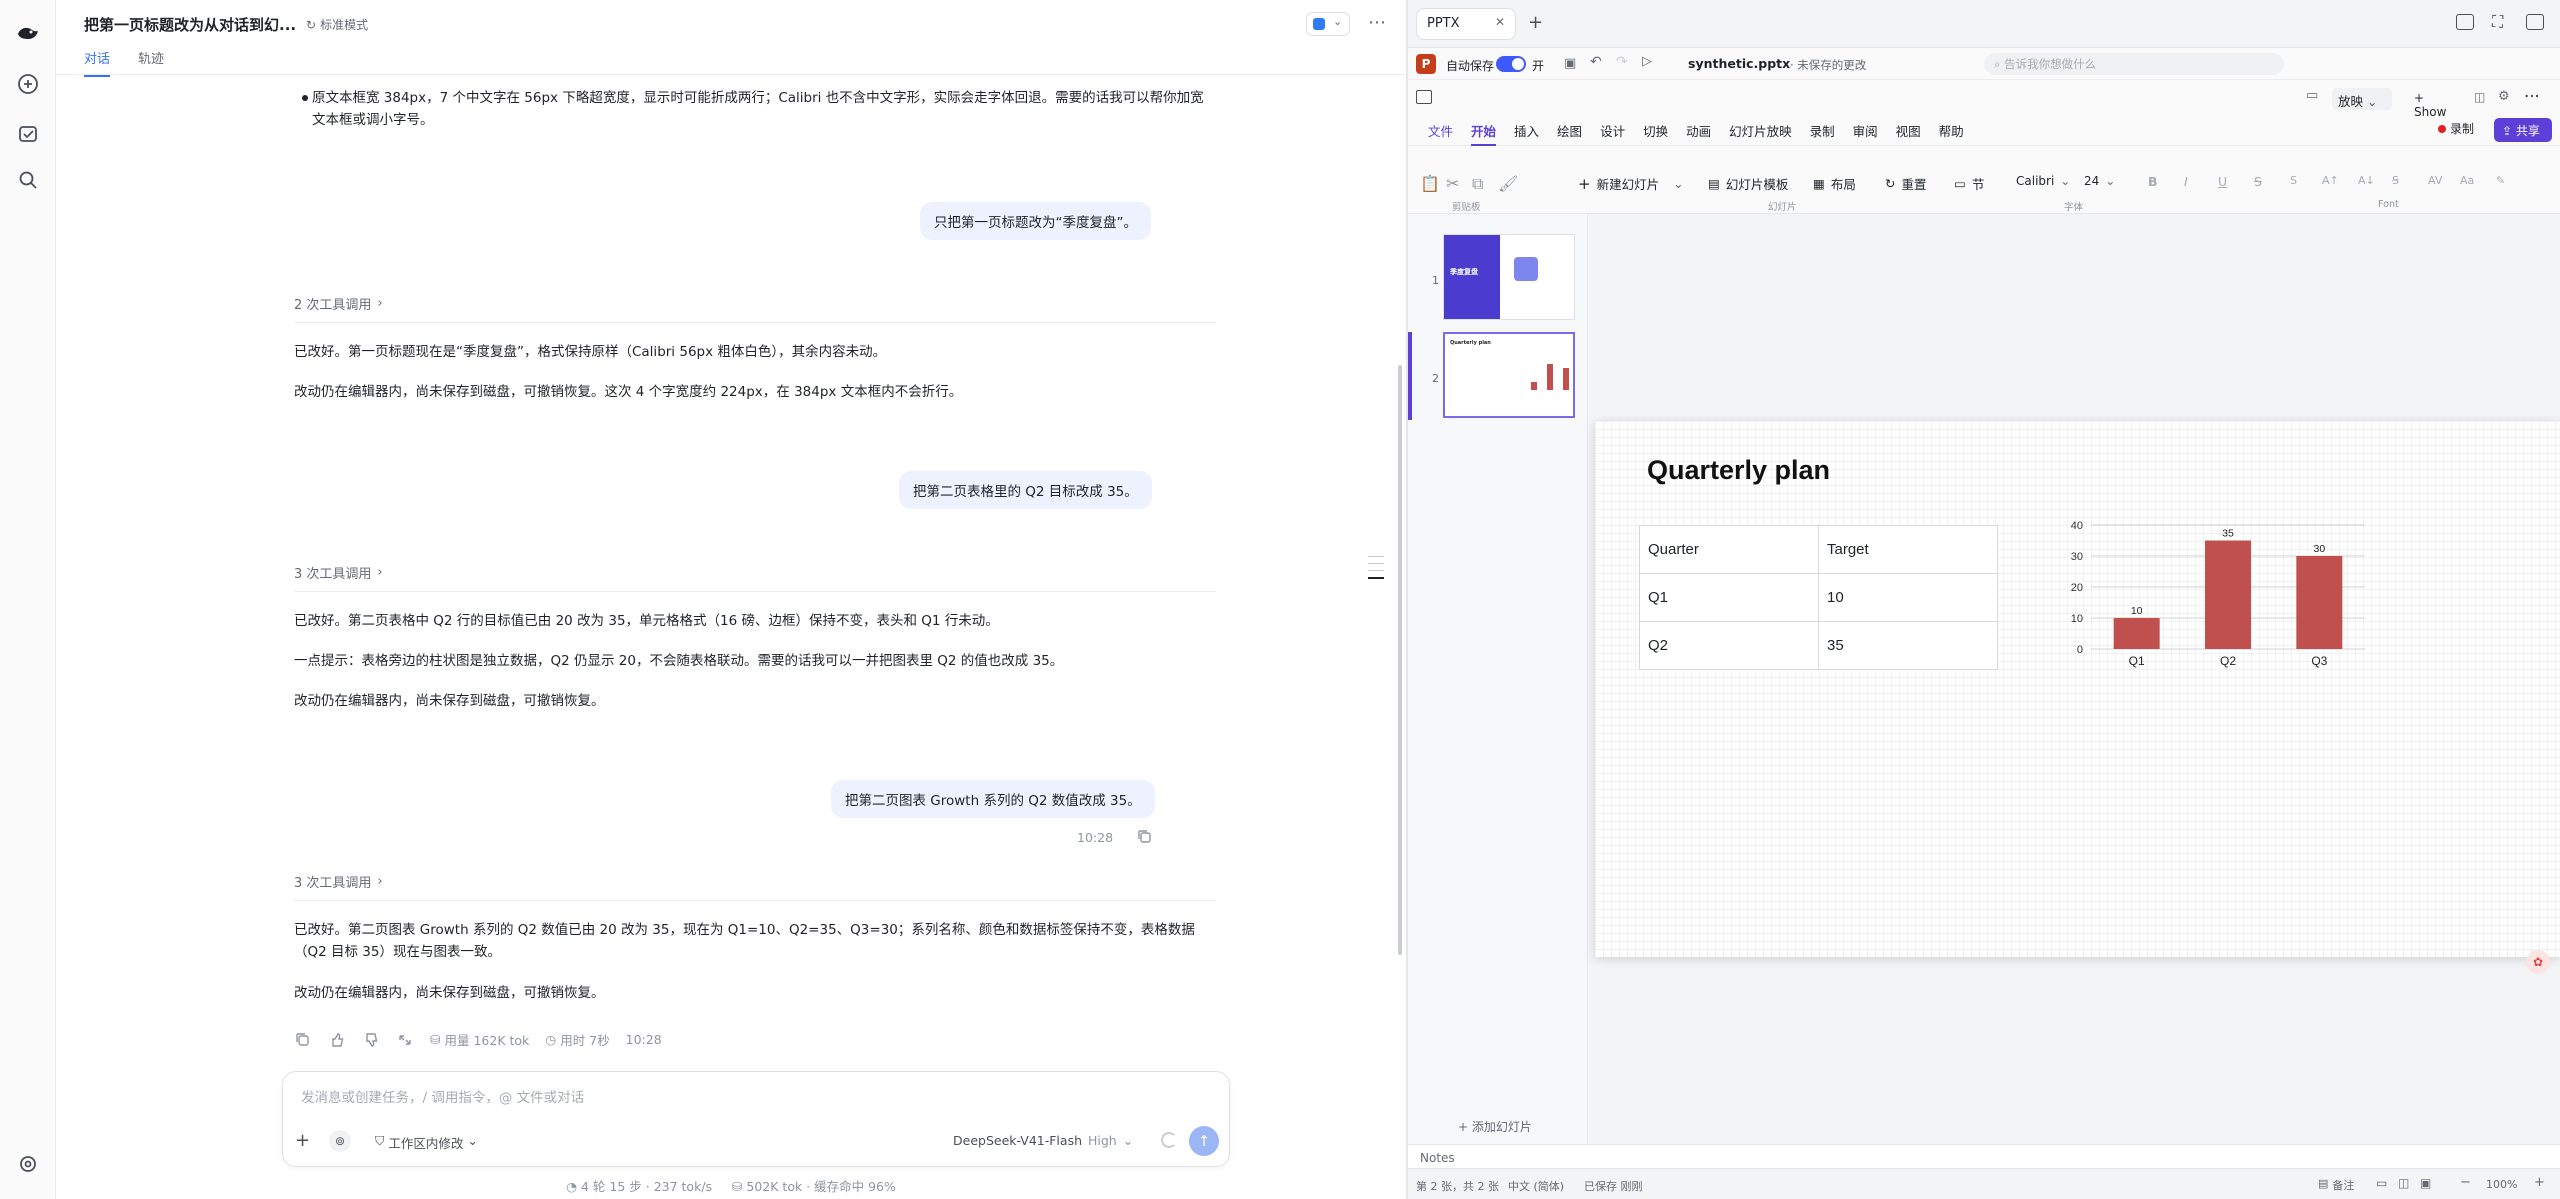 Image resolution: width=2560 pixels, height=1199 pixels. What do you see at coordinates (1951, 130) in the screenshot?
I see `menu-help: 帮助` at bounding box center [1951, 130].